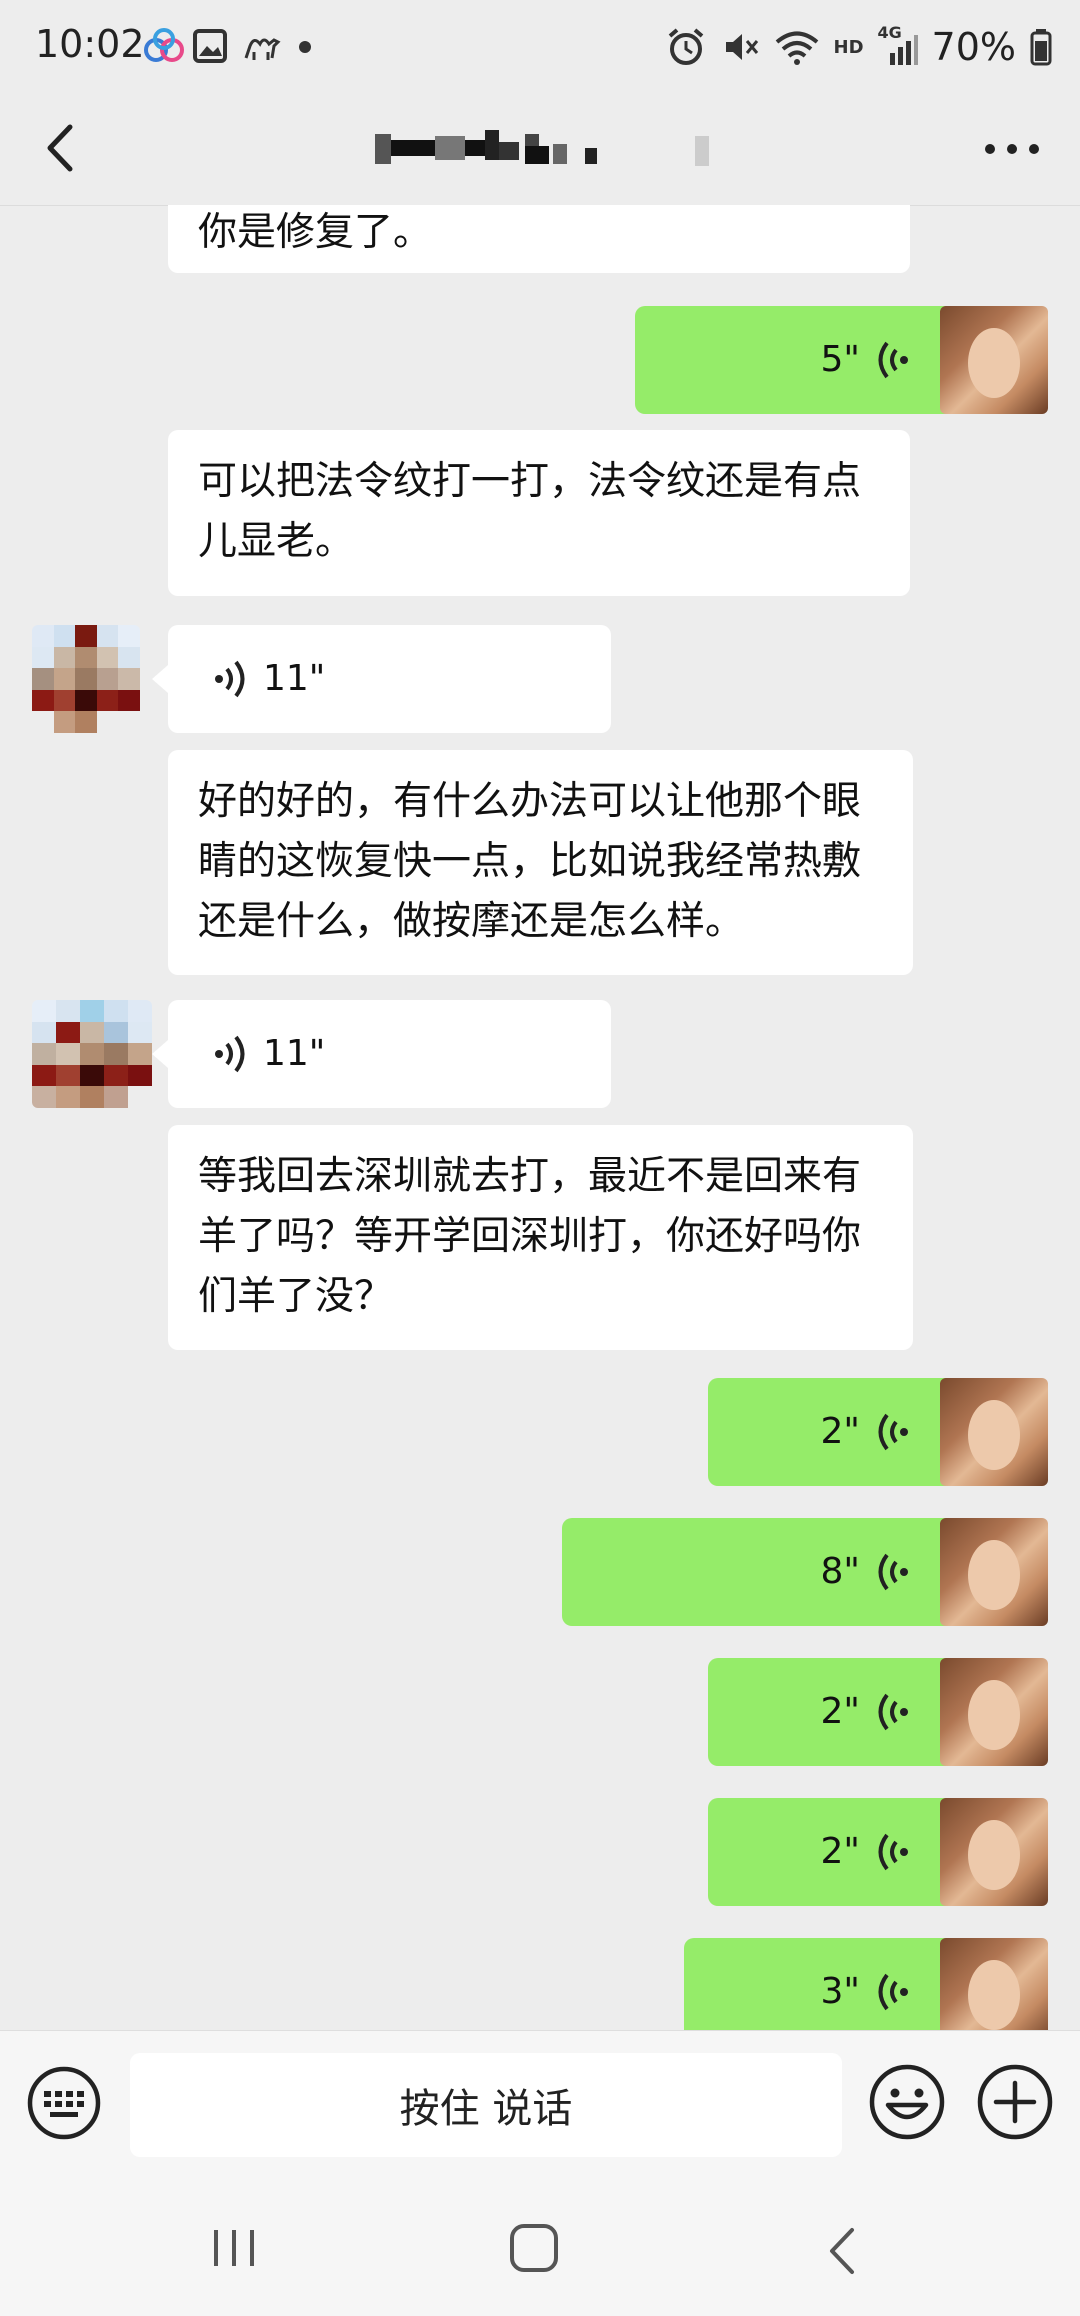  What do you see at coordinates (685, 46) in the screenshot?
I see `alarm-icon` at bounding box center [685, 46].